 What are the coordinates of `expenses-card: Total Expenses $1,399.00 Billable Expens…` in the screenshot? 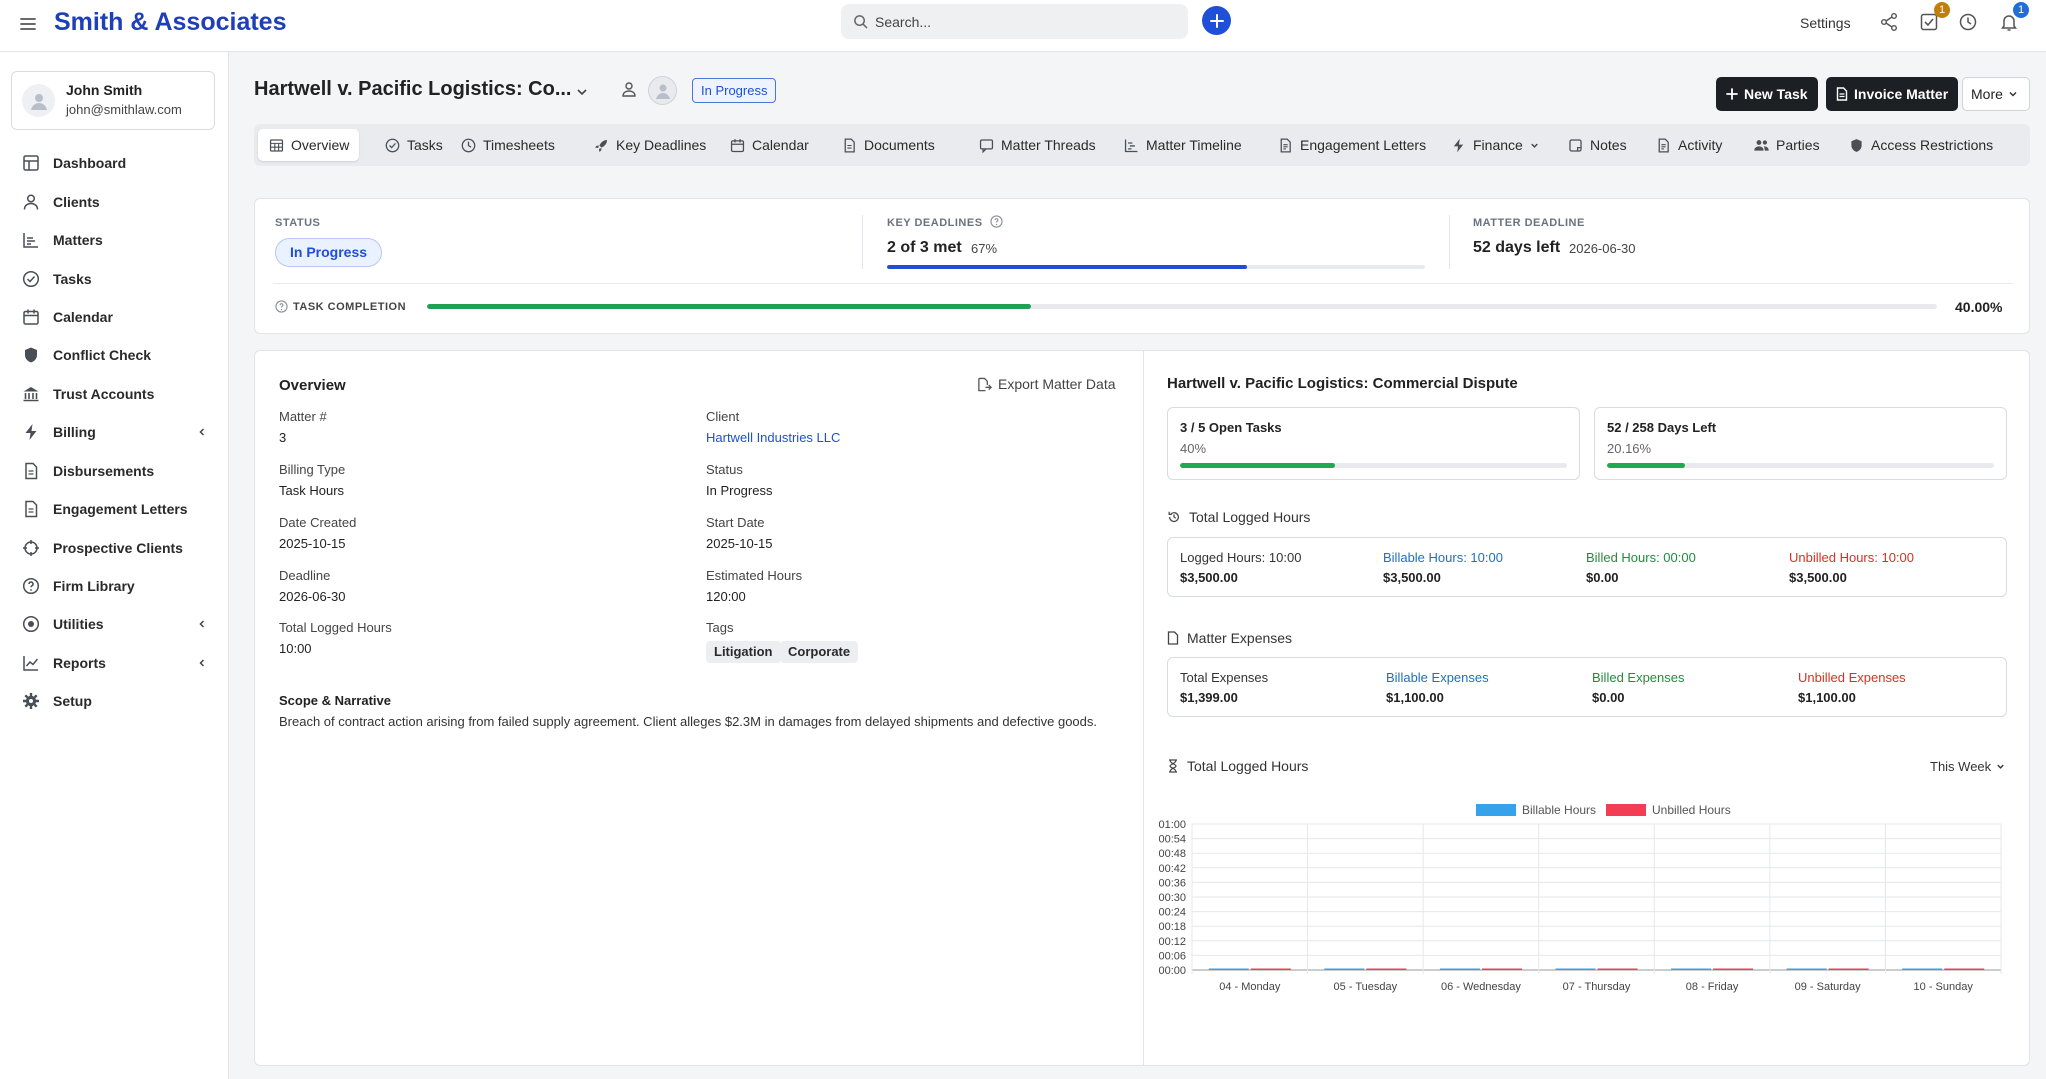 It's located at (1587, 687).